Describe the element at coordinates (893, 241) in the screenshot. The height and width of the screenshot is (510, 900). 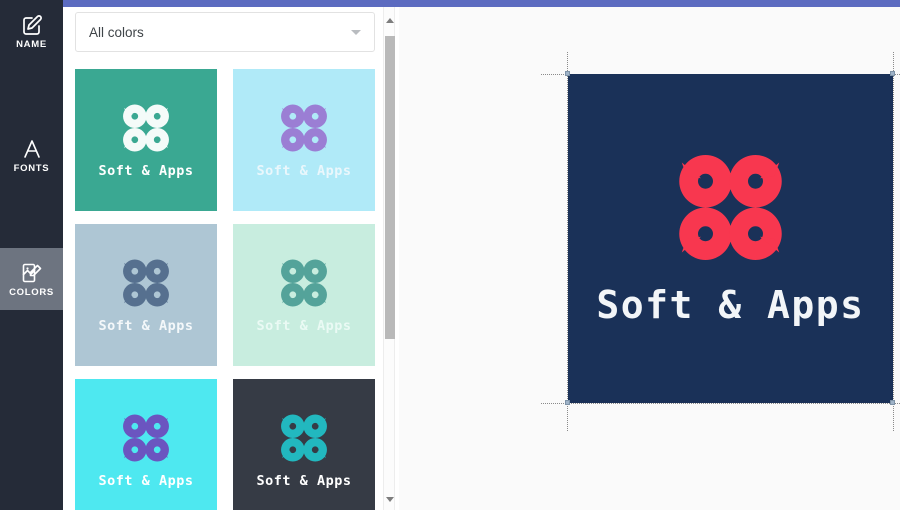
I see `selection-guide-right` at that location.